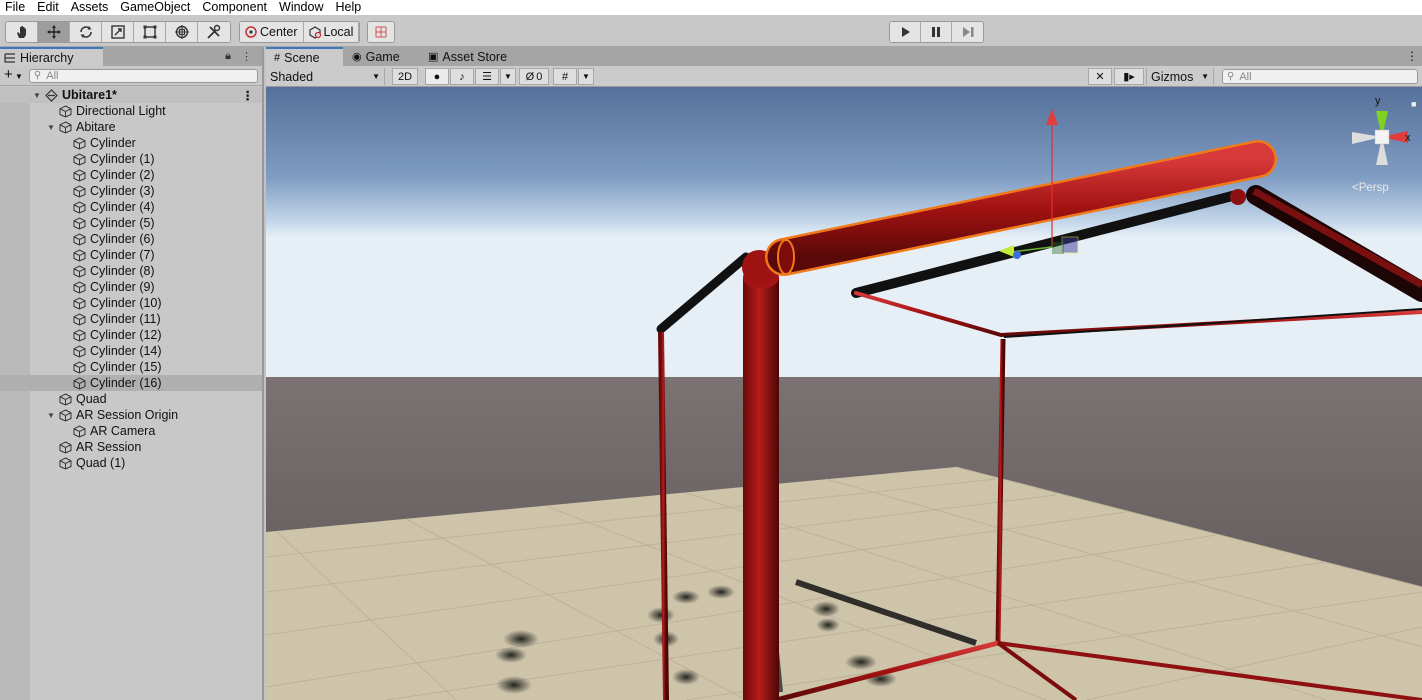 Image resolution: width=1422 pixels, height=700 pixels. What do you see at coordinates (118, 32) in the screenshot?
I see `scale-tool-button` at bounding box center [118, 32].